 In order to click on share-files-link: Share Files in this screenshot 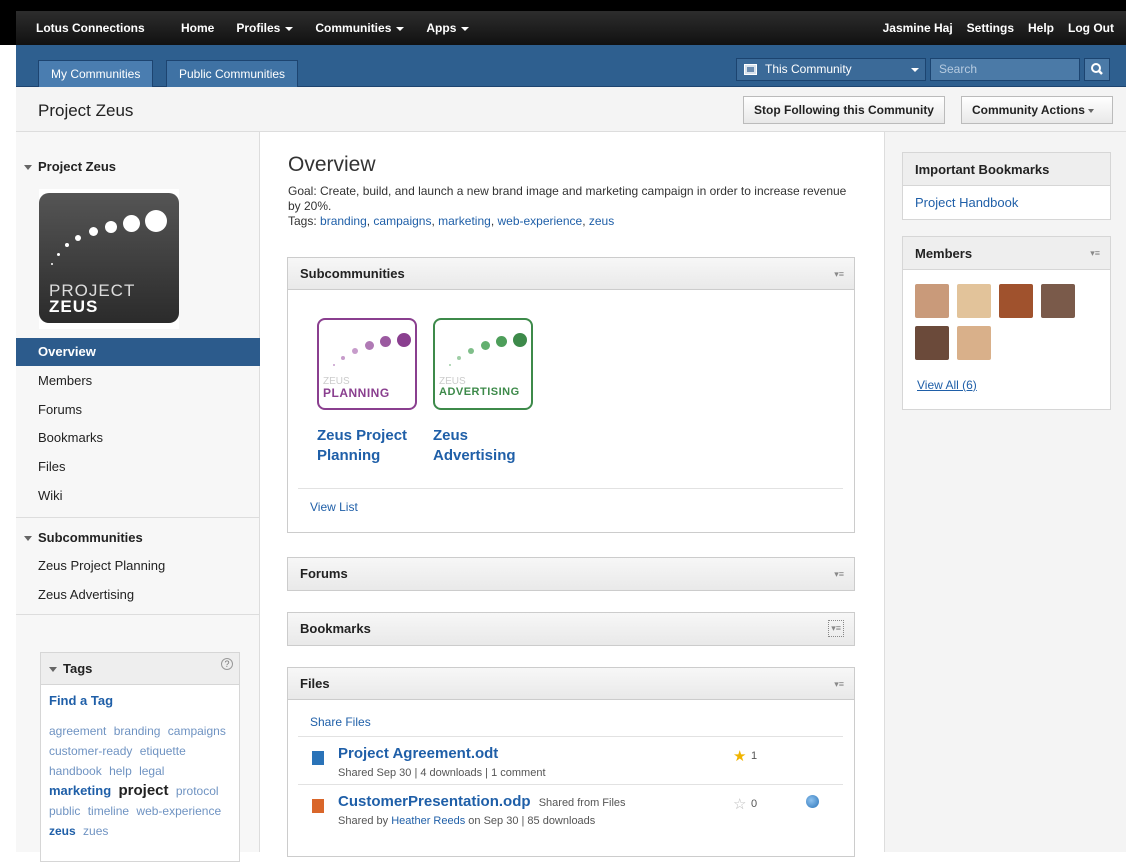, I will do `click(340, 722)`.